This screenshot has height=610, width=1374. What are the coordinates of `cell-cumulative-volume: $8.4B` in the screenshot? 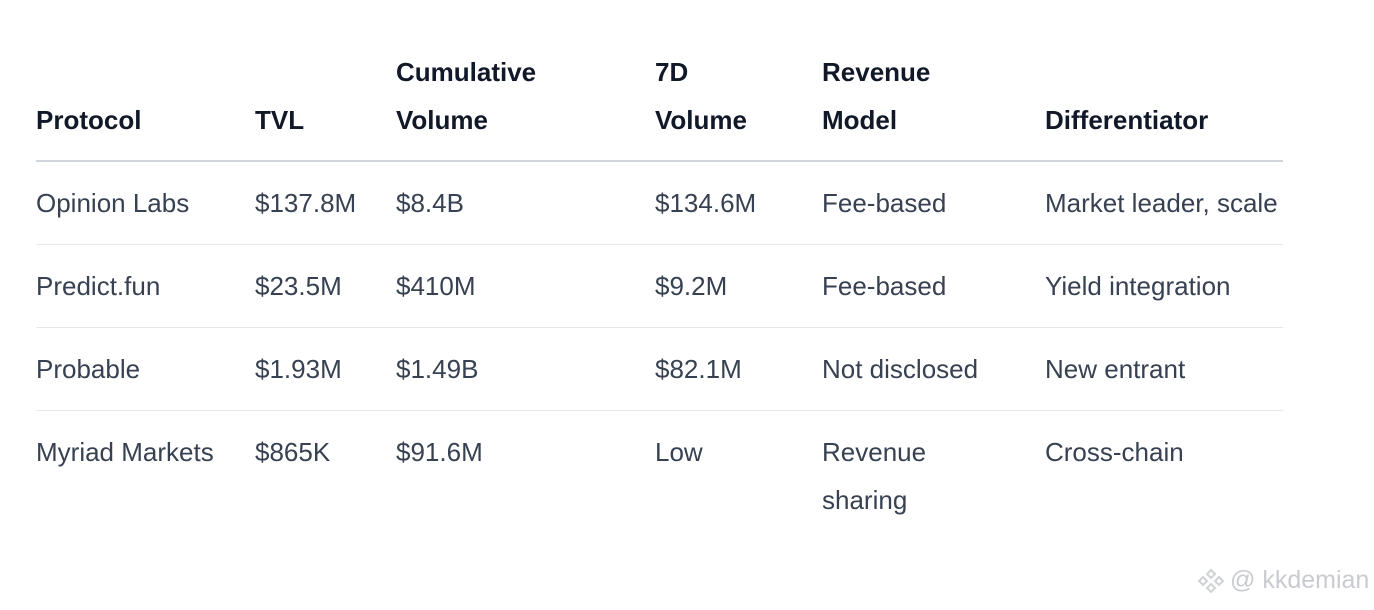 It's located at (430, 203).